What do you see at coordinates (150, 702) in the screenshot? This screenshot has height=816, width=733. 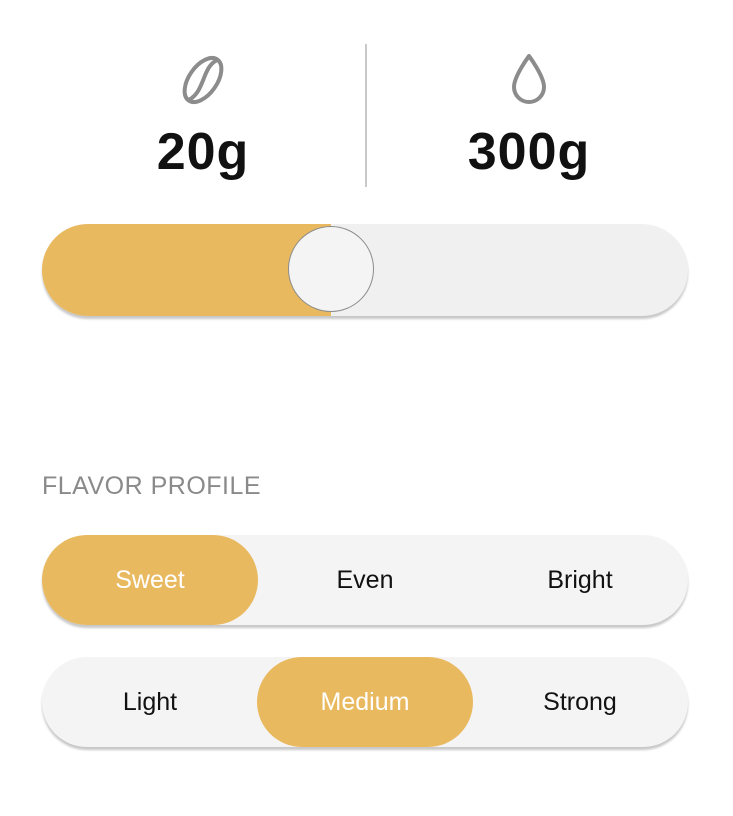 I see `strength-option-light: Light` at bounding box center [150, 702].